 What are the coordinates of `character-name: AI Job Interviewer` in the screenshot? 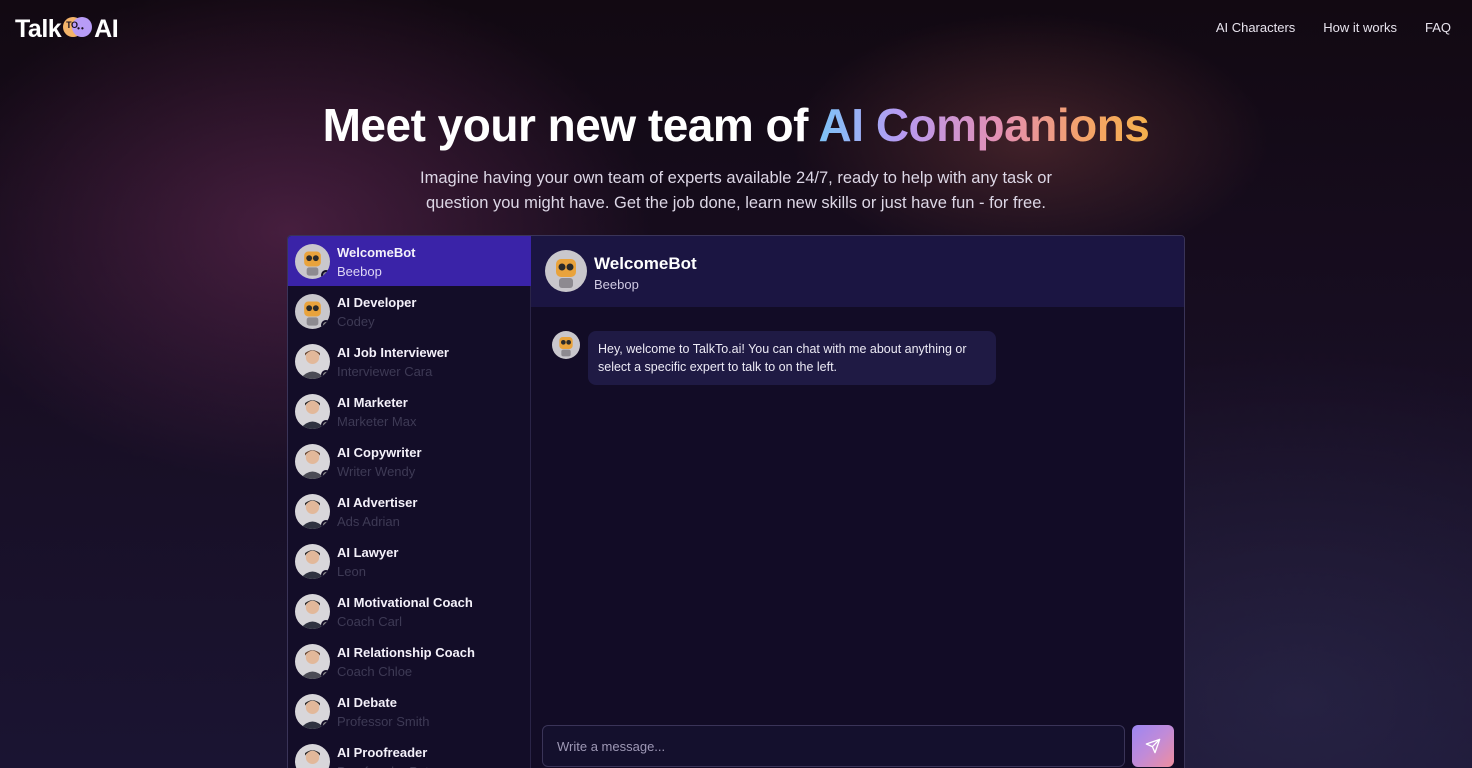 It's located at (393, 352).